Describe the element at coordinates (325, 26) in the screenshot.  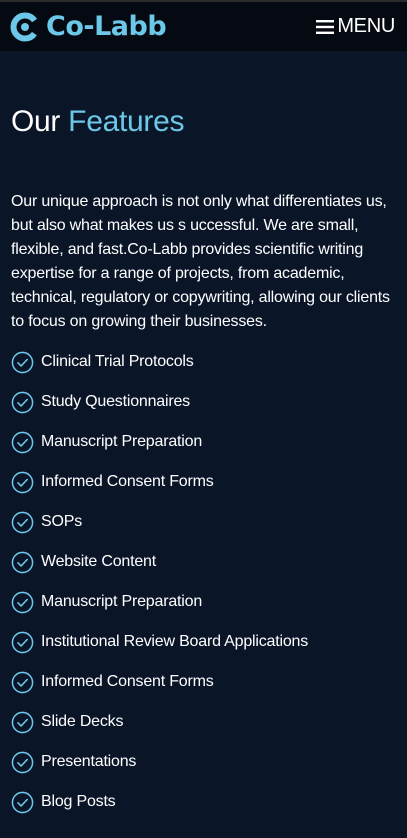
I see `hamburger-icon` at that location.